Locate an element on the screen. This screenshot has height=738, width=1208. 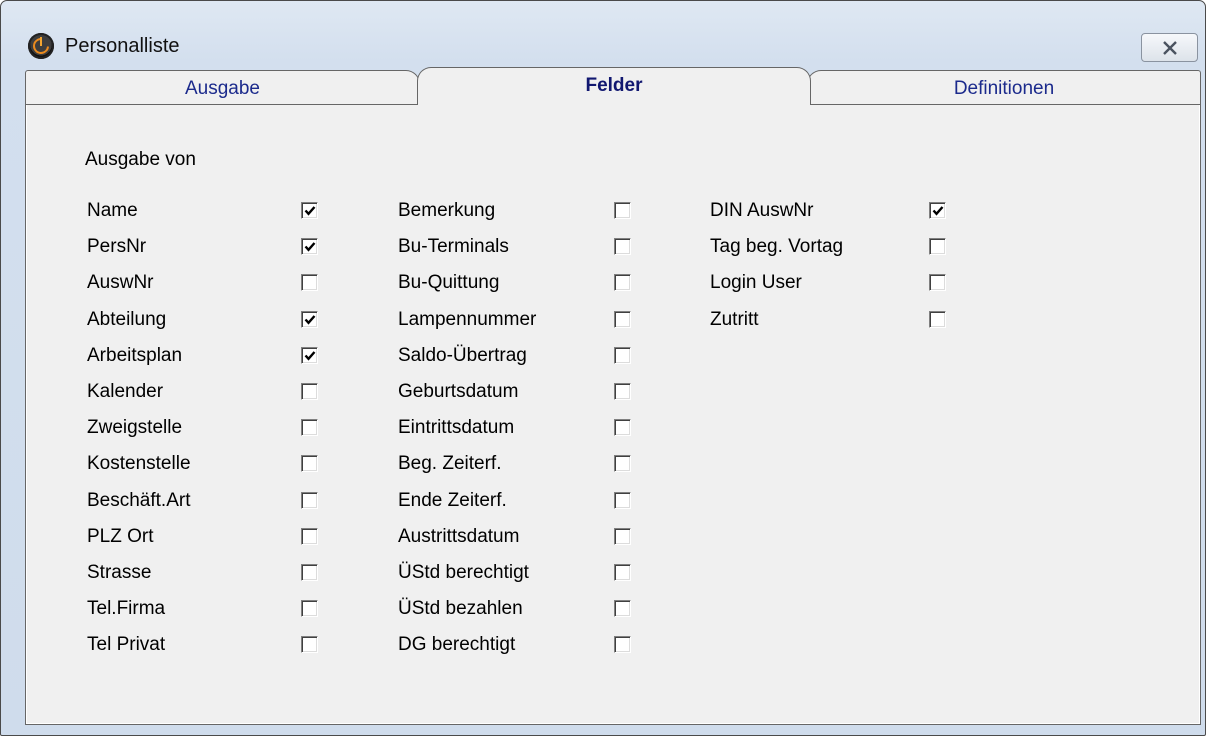
tab-ausgabe: Ausgabe is located at coordinates (222, 87).